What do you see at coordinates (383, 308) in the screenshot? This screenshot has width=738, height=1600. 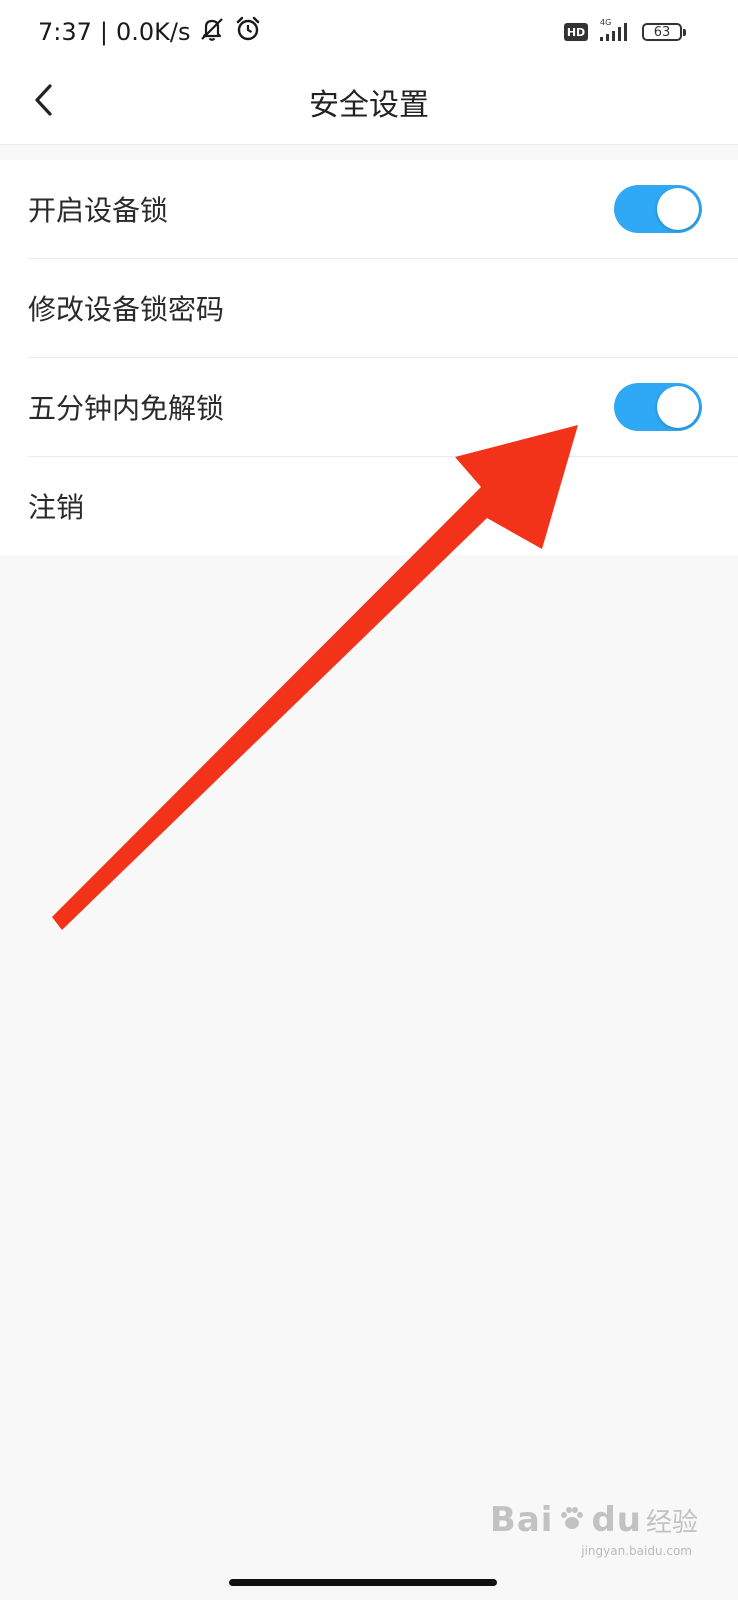 I see `setting-change-lock-password: 修改设备锁密码` at bounding box center [383, 308].